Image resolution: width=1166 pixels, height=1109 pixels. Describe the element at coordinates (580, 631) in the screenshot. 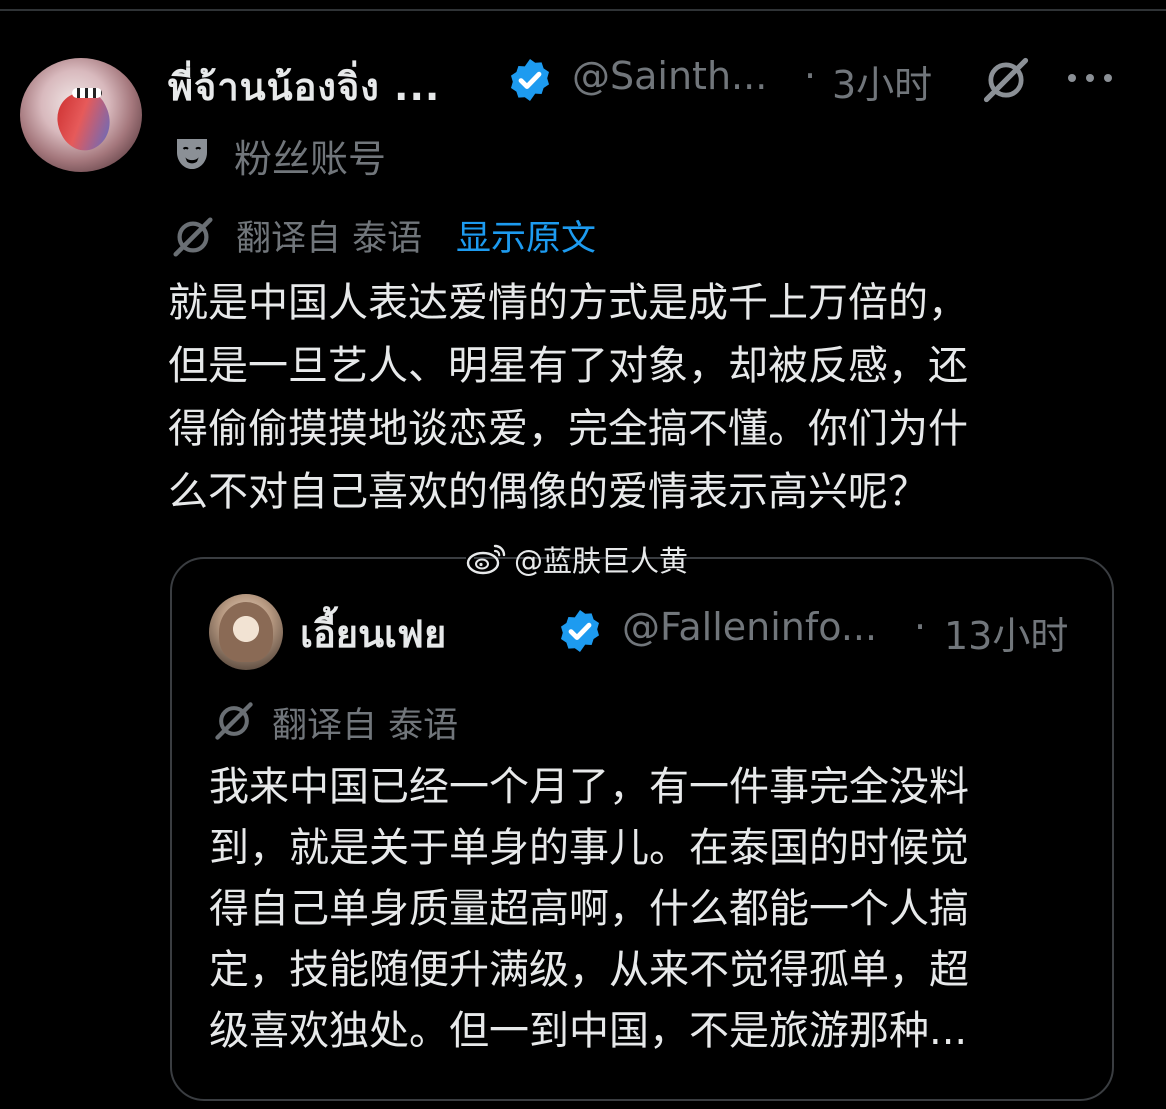

I see `quoted-verified-badge-icon` at that location.